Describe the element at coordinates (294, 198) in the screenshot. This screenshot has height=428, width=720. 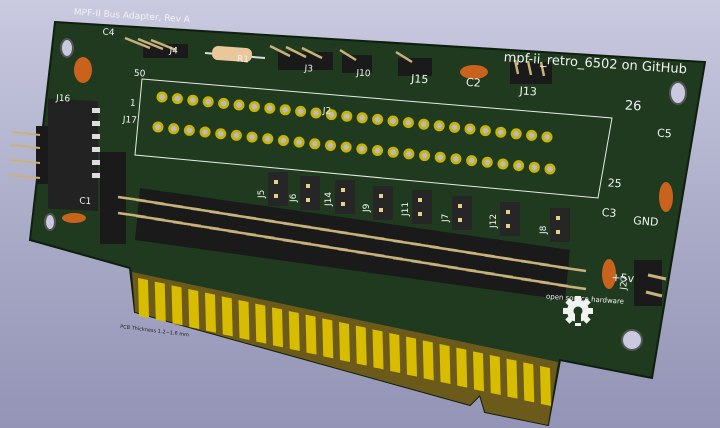
I see `ref-j6: J6` at that location.